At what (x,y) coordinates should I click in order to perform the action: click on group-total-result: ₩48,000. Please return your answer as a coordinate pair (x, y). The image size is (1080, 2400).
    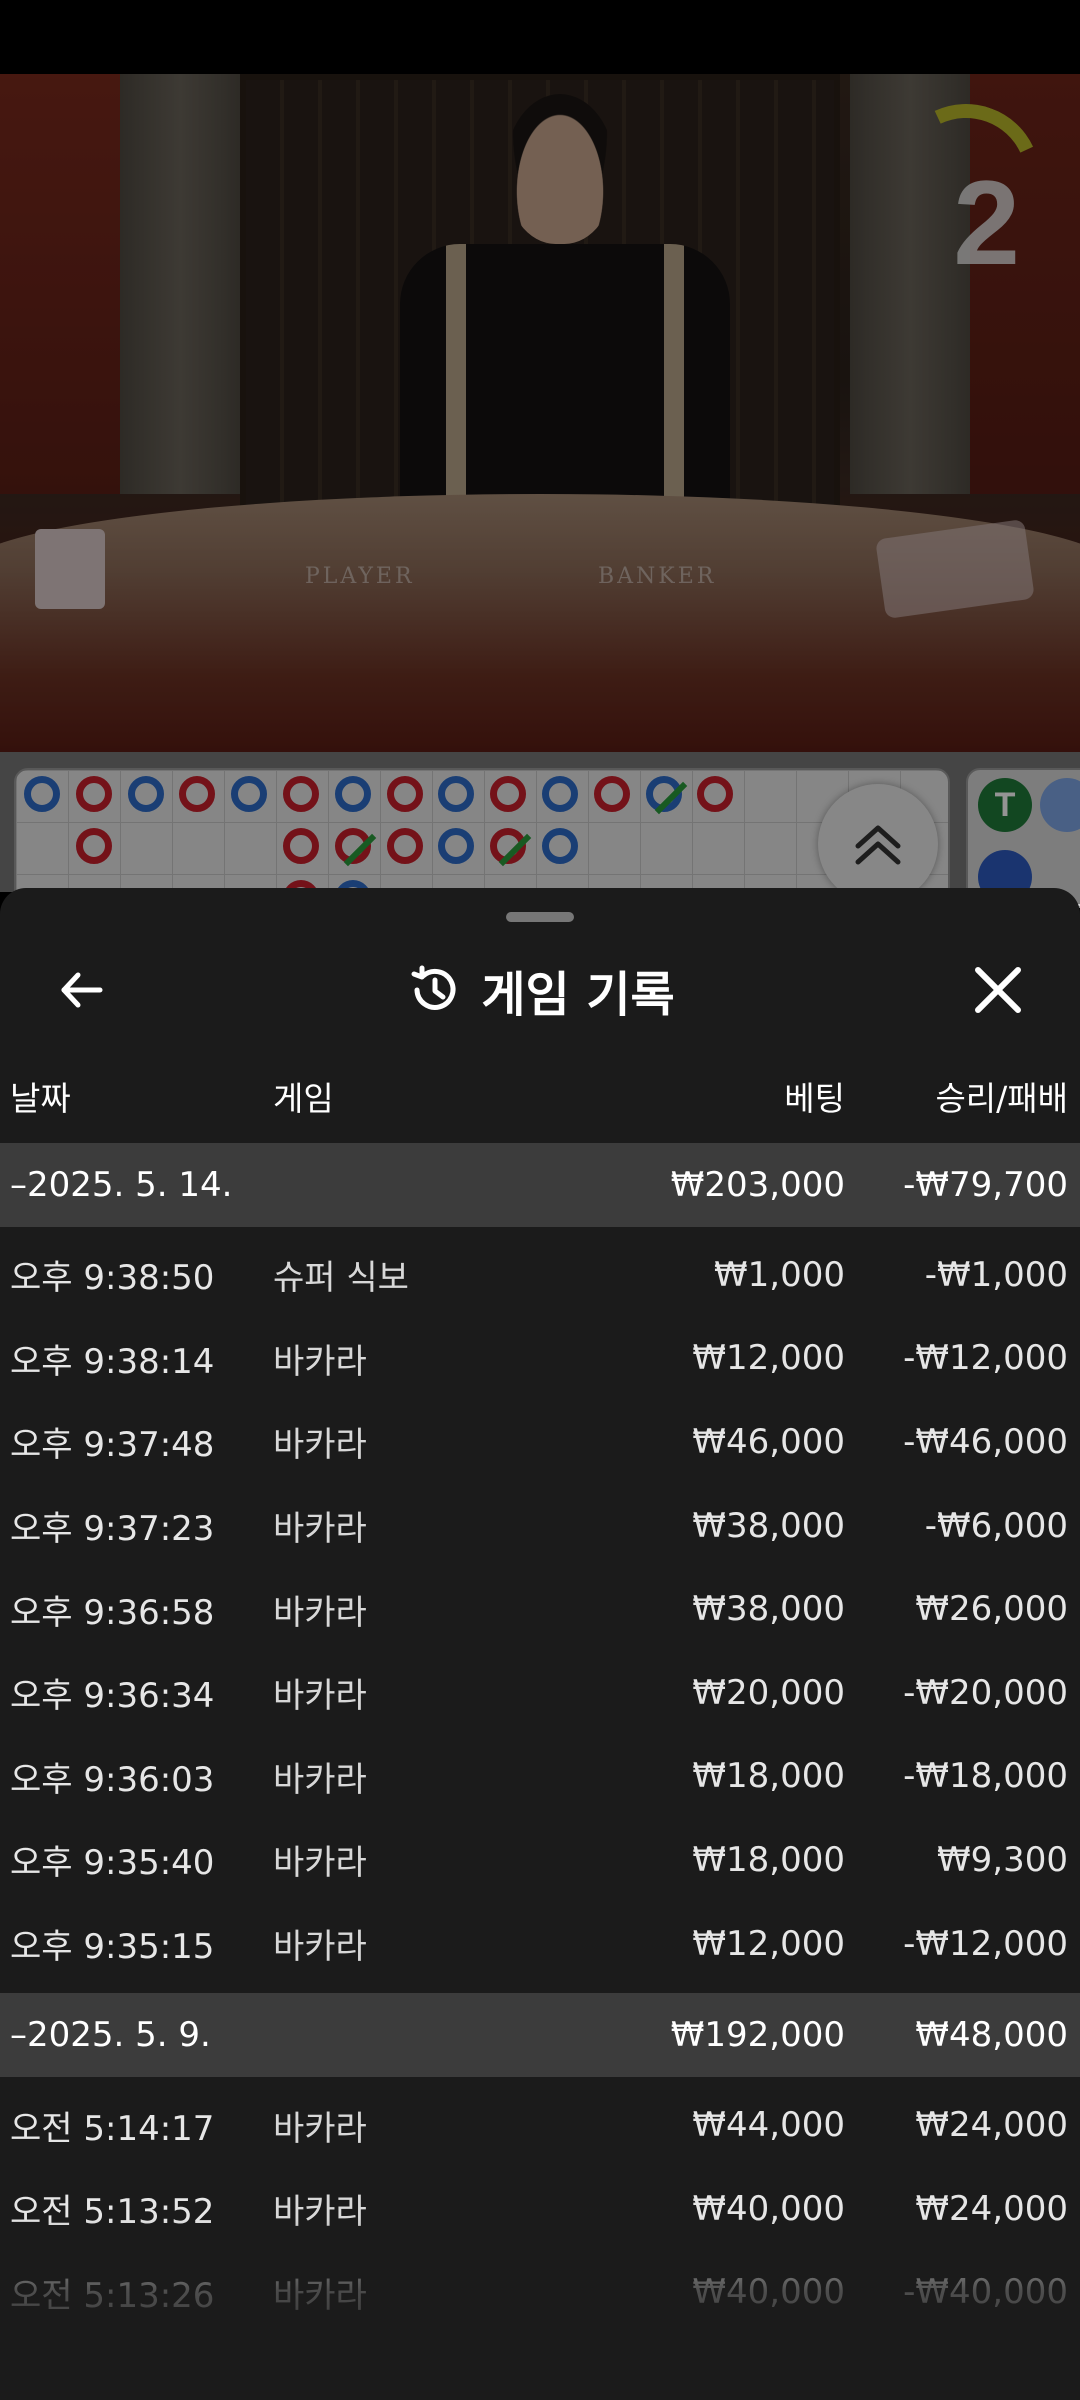
    Looking at the image, I should click on (991, 2035).